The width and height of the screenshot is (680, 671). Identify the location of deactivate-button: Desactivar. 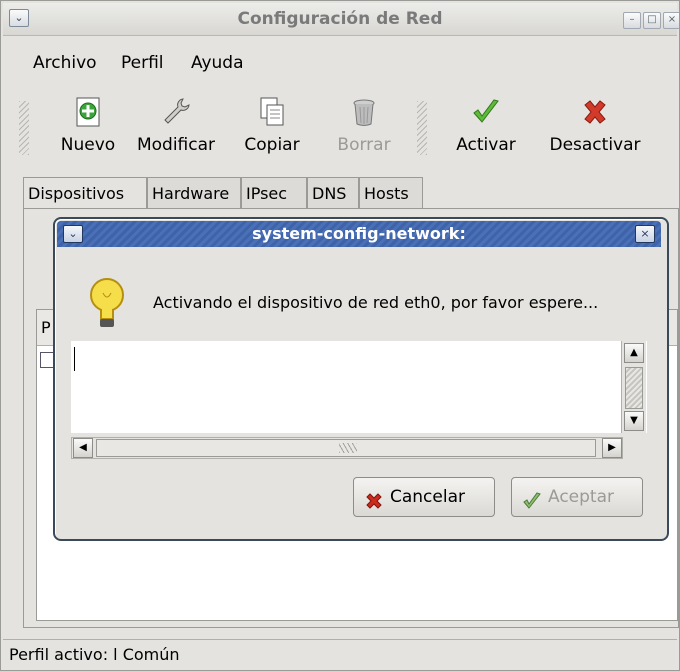
(595, 125).